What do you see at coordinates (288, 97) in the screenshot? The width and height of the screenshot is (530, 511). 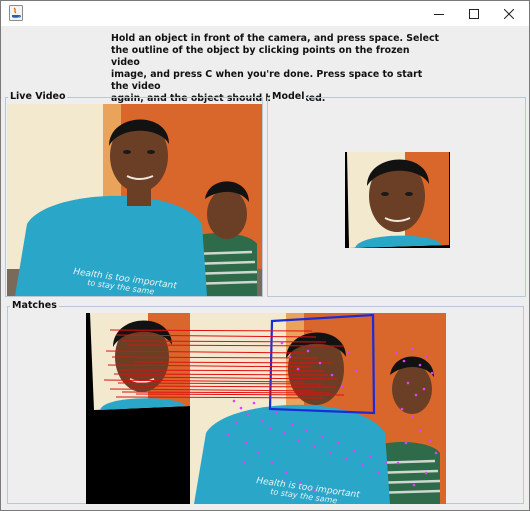 I see `model-label: Model` at bounding box center [288, 97].